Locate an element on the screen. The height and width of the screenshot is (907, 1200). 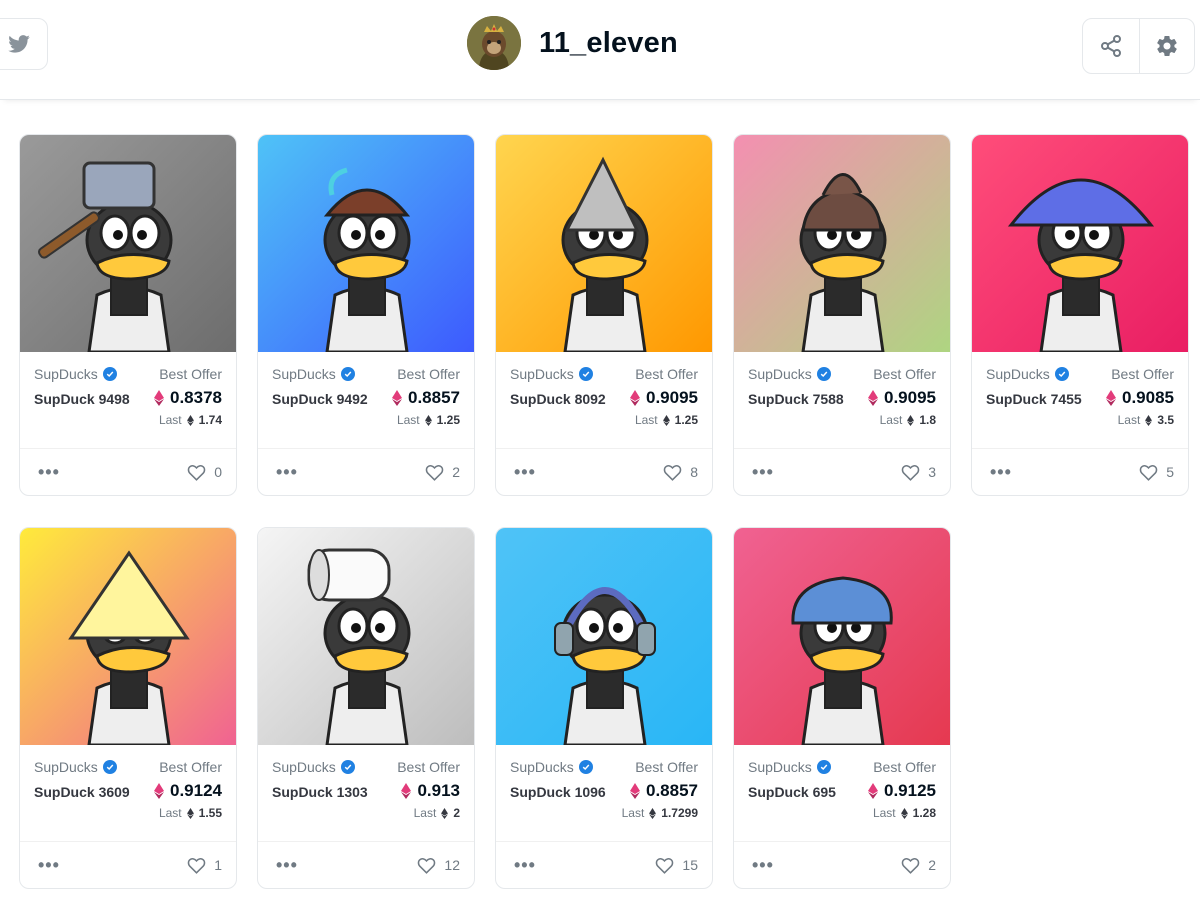
best-offer-price: 0.913 is located at coordinates (428, 791).